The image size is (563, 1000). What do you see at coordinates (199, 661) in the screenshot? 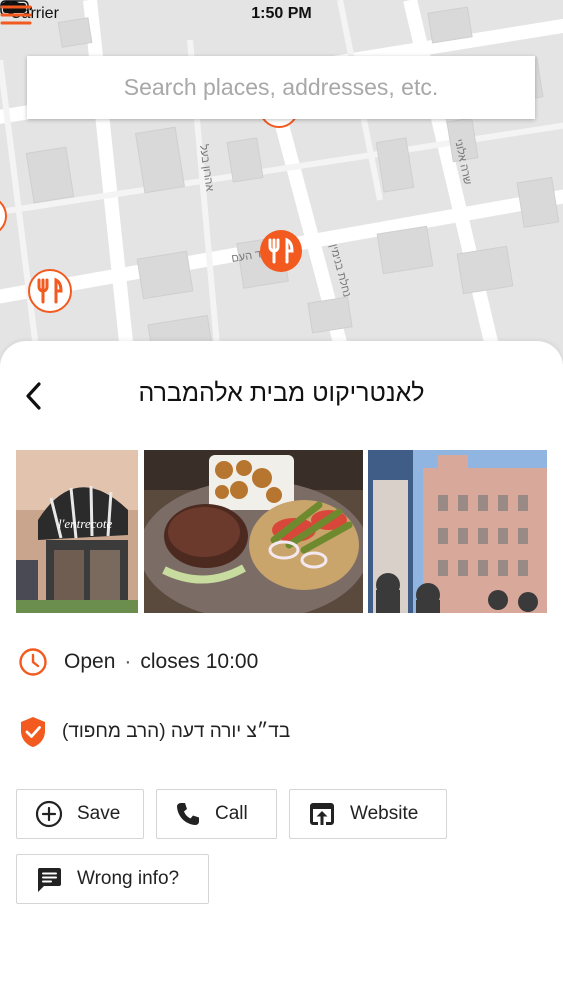
I see `closing-time: closes 10:00` at bounding box center [199, 661].